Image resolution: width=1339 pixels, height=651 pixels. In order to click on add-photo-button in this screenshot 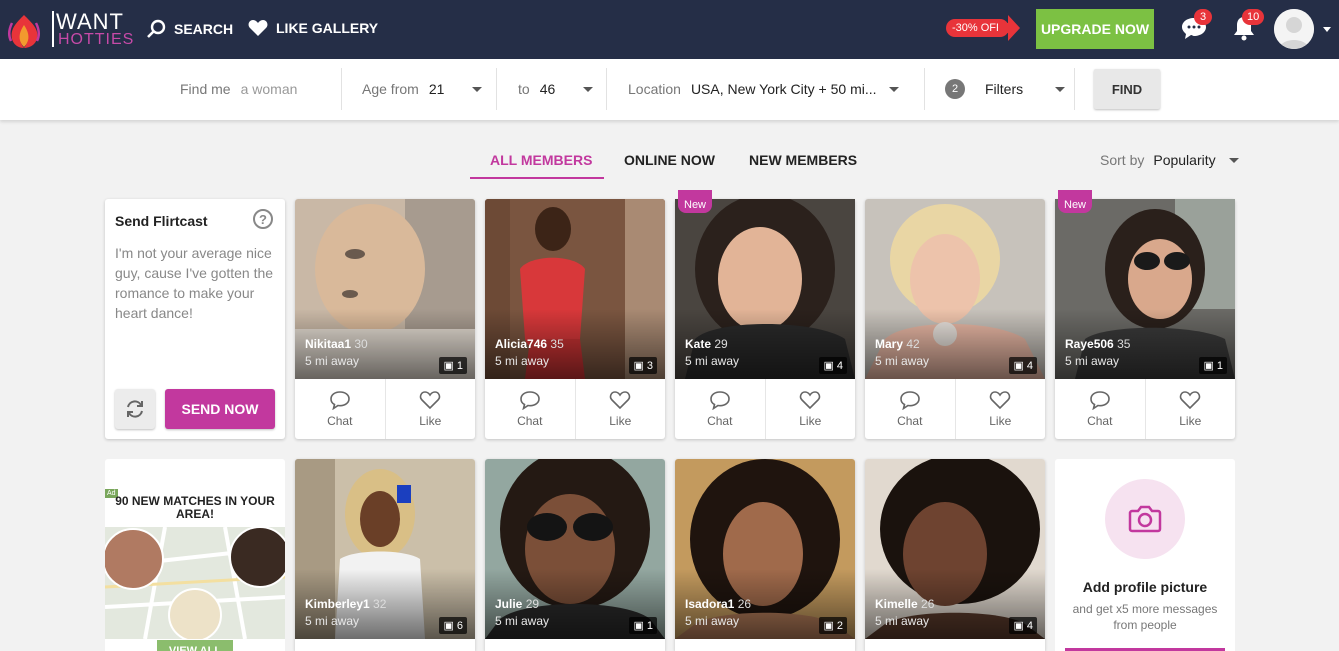, I will do `click(1145, 519)`.